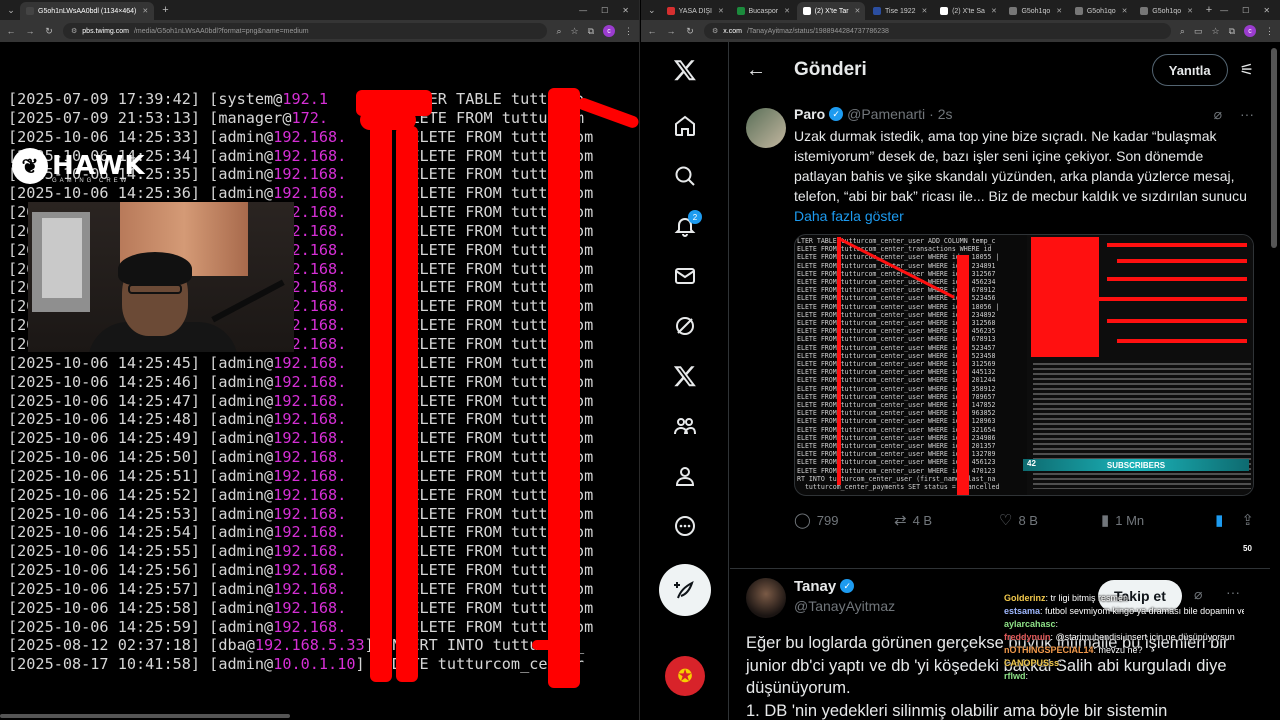 Image resolution: width=1280 pixels, height=720 pixels. Describe the element at coordinates (1219, 520) in the screenshot. I see `bookmark-icon: ▮` at that location.